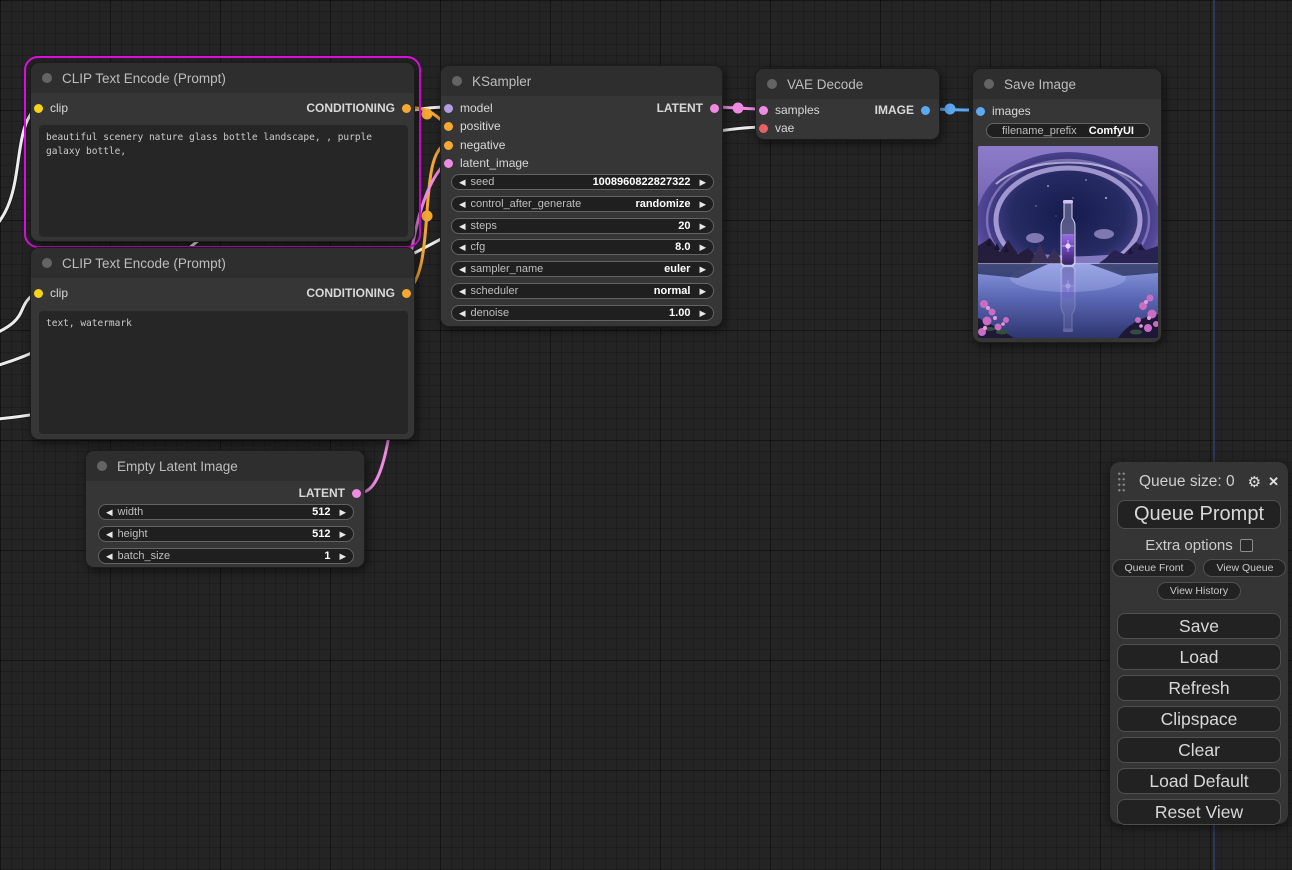 The image size is (1292, 870). I want to click on view-history-button: View History, so click(1199, 591).